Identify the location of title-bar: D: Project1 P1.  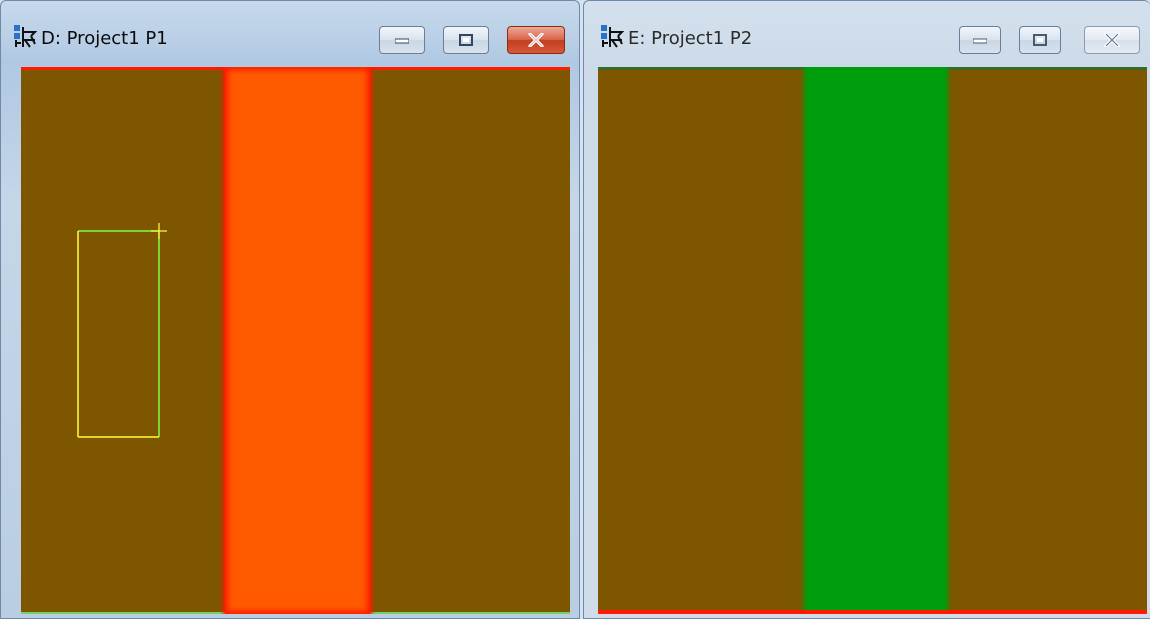
(290, 32).